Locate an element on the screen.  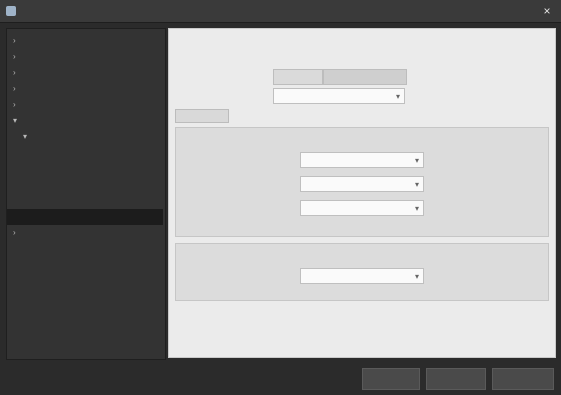
close-icon: × is located at coordinates (547, 11).